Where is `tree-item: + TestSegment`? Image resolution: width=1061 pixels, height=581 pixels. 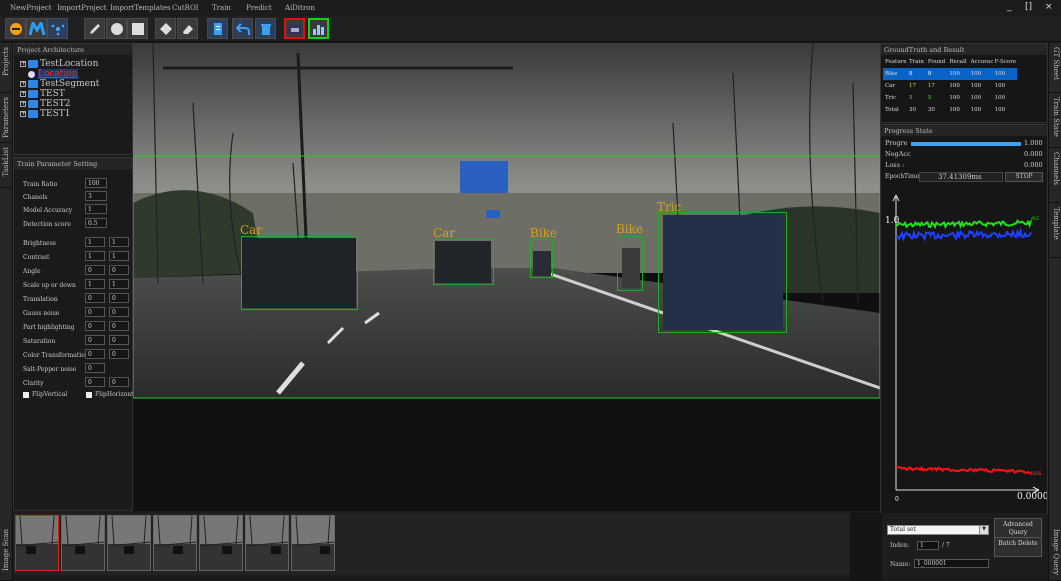
tree-item: + TestSegment is located at coordinates (59, 84).